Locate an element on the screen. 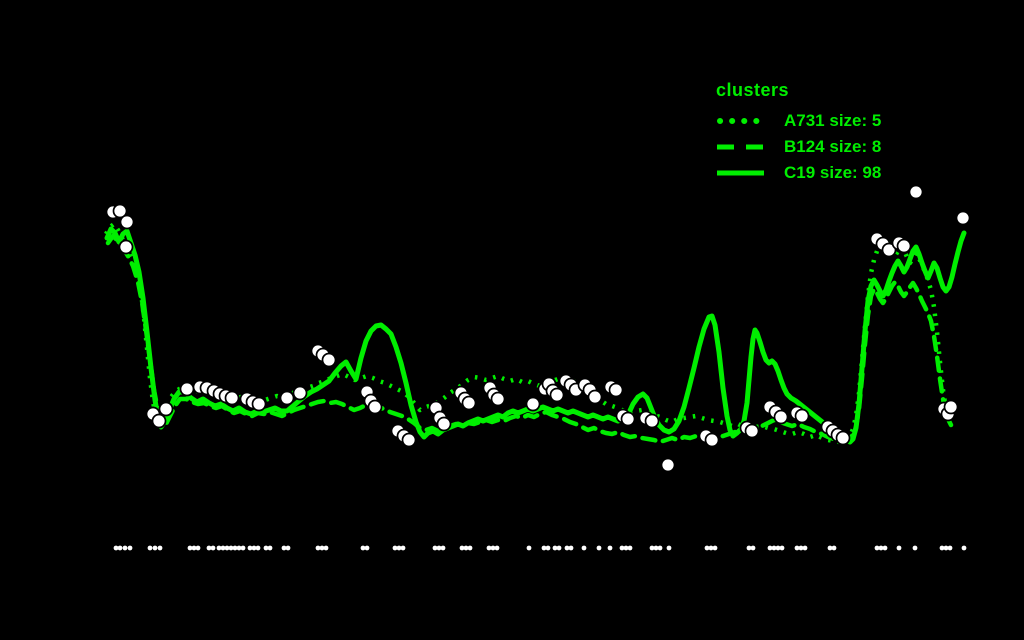 The image size is (1024, 640). dashed-line-key-icon is located at coordinates (740, 147).